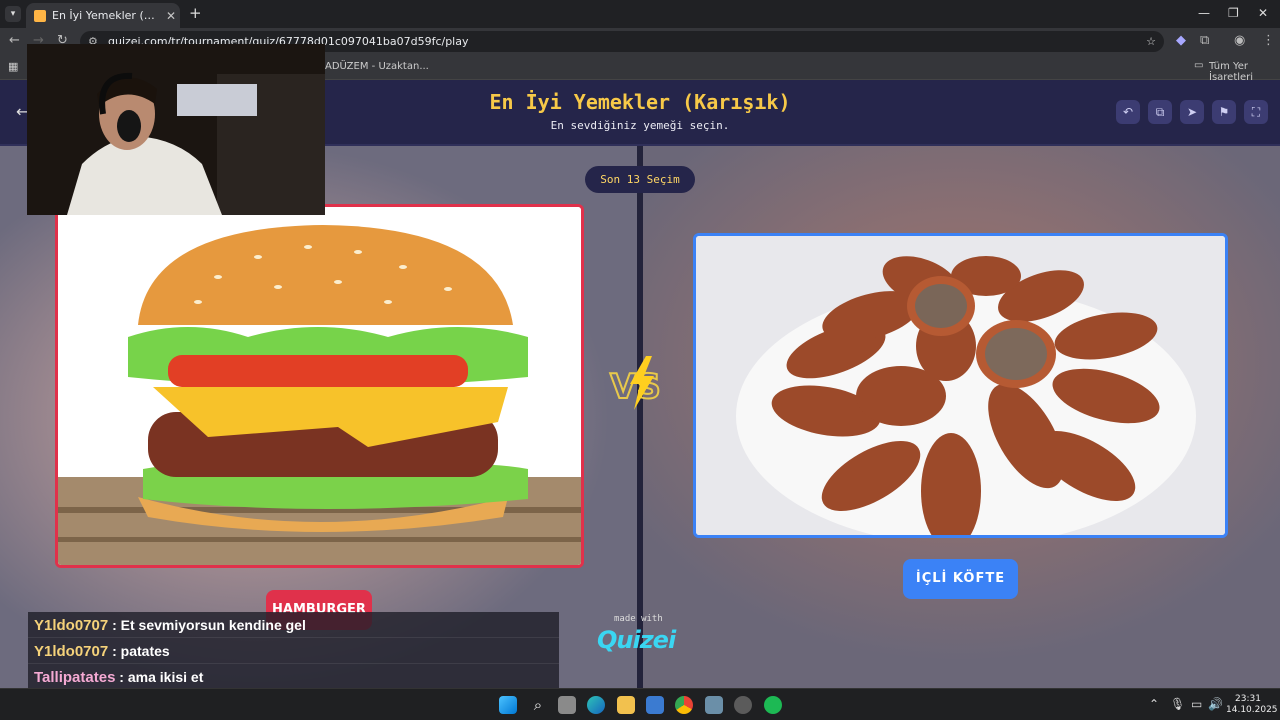 Image resolution: width=1280 pixels, height=720 pixels. Describe the element at coordinates (640, 179) in the screenshot. I see `round-indicator: Son 13 Seçim` at that location.